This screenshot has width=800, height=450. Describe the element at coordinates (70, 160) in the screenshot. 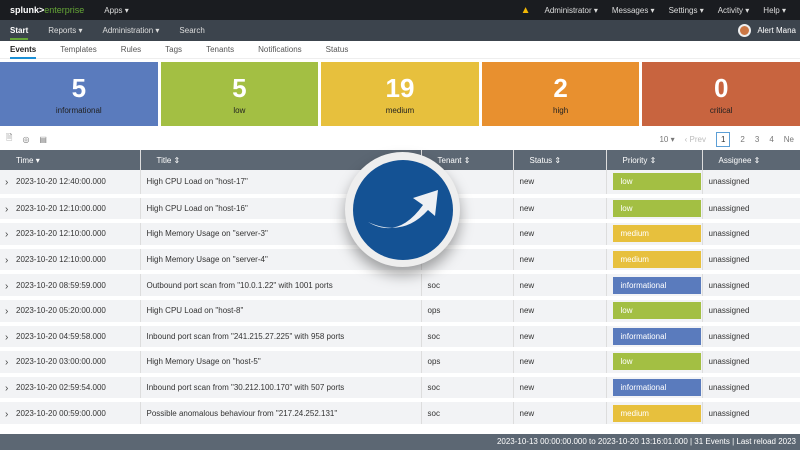

I see `column-header: Time ▾` at that location.